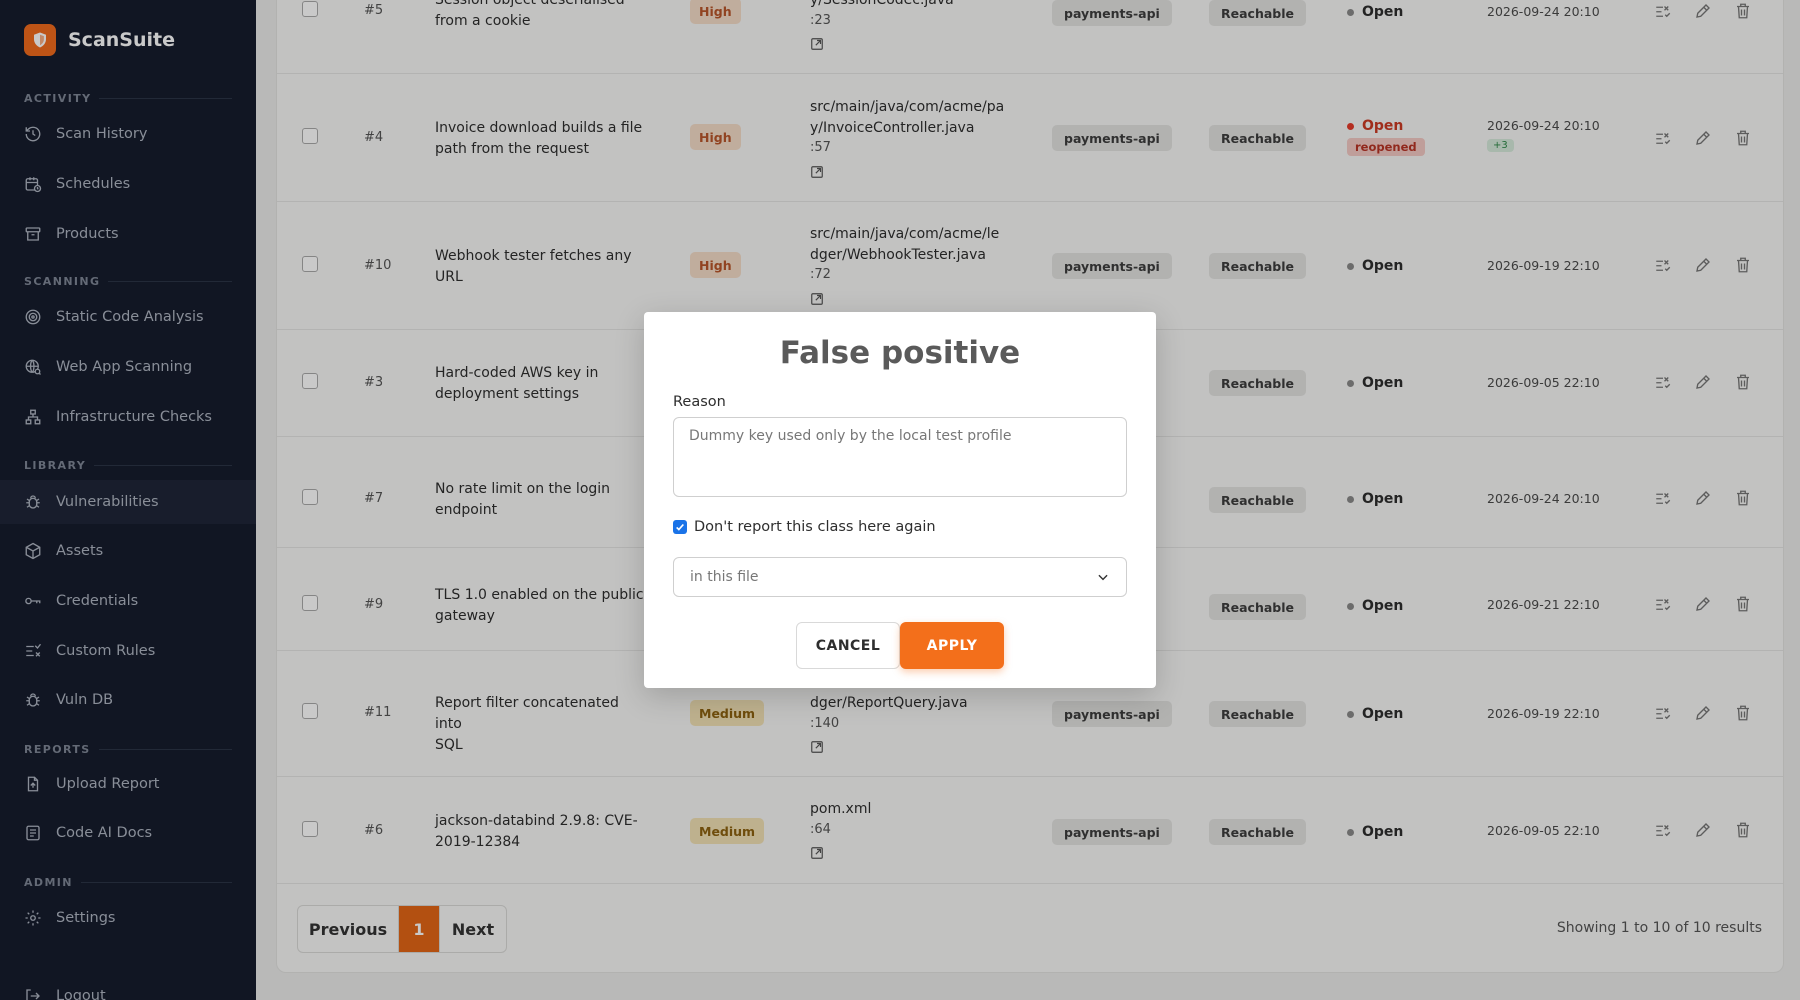 This screenshot has width=1800, height=1000. Describe the element at coordinates (680, 527) in the screenshot. I see `checkbox-checked-icon` at that location.